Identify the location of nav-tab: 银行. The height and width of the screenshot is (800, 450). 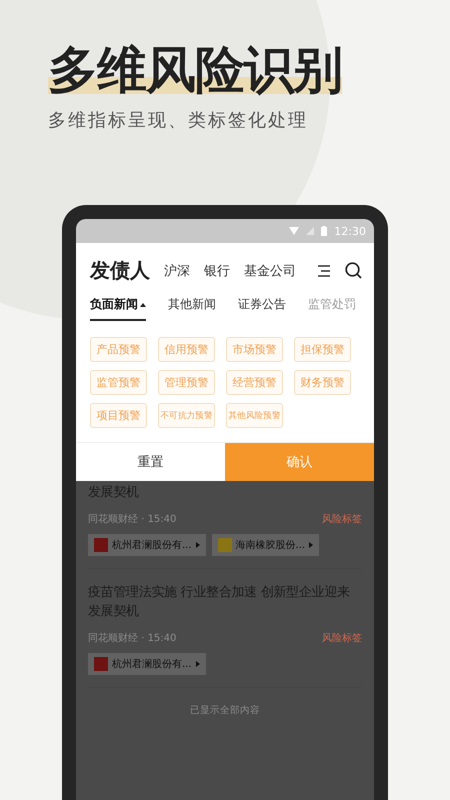
(217, 271).